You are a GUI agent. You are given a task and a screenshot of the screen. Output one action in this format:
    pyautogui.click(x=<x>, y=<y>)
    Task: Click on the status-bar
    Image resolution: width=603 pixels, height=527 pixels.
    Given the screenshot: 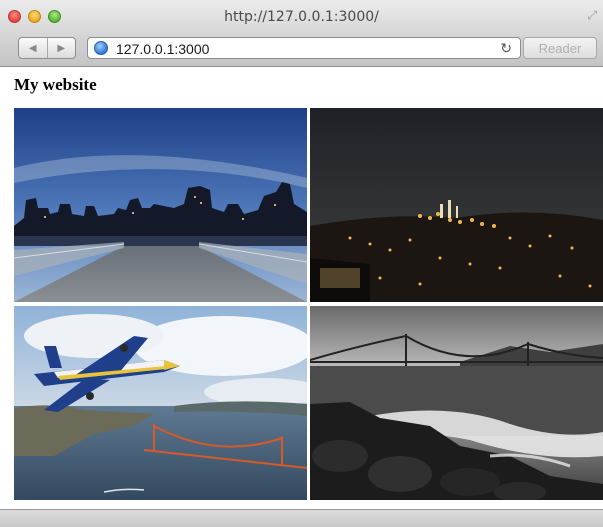 What is the action you would take?
    pyautogui.click(x=301, y=518)
    